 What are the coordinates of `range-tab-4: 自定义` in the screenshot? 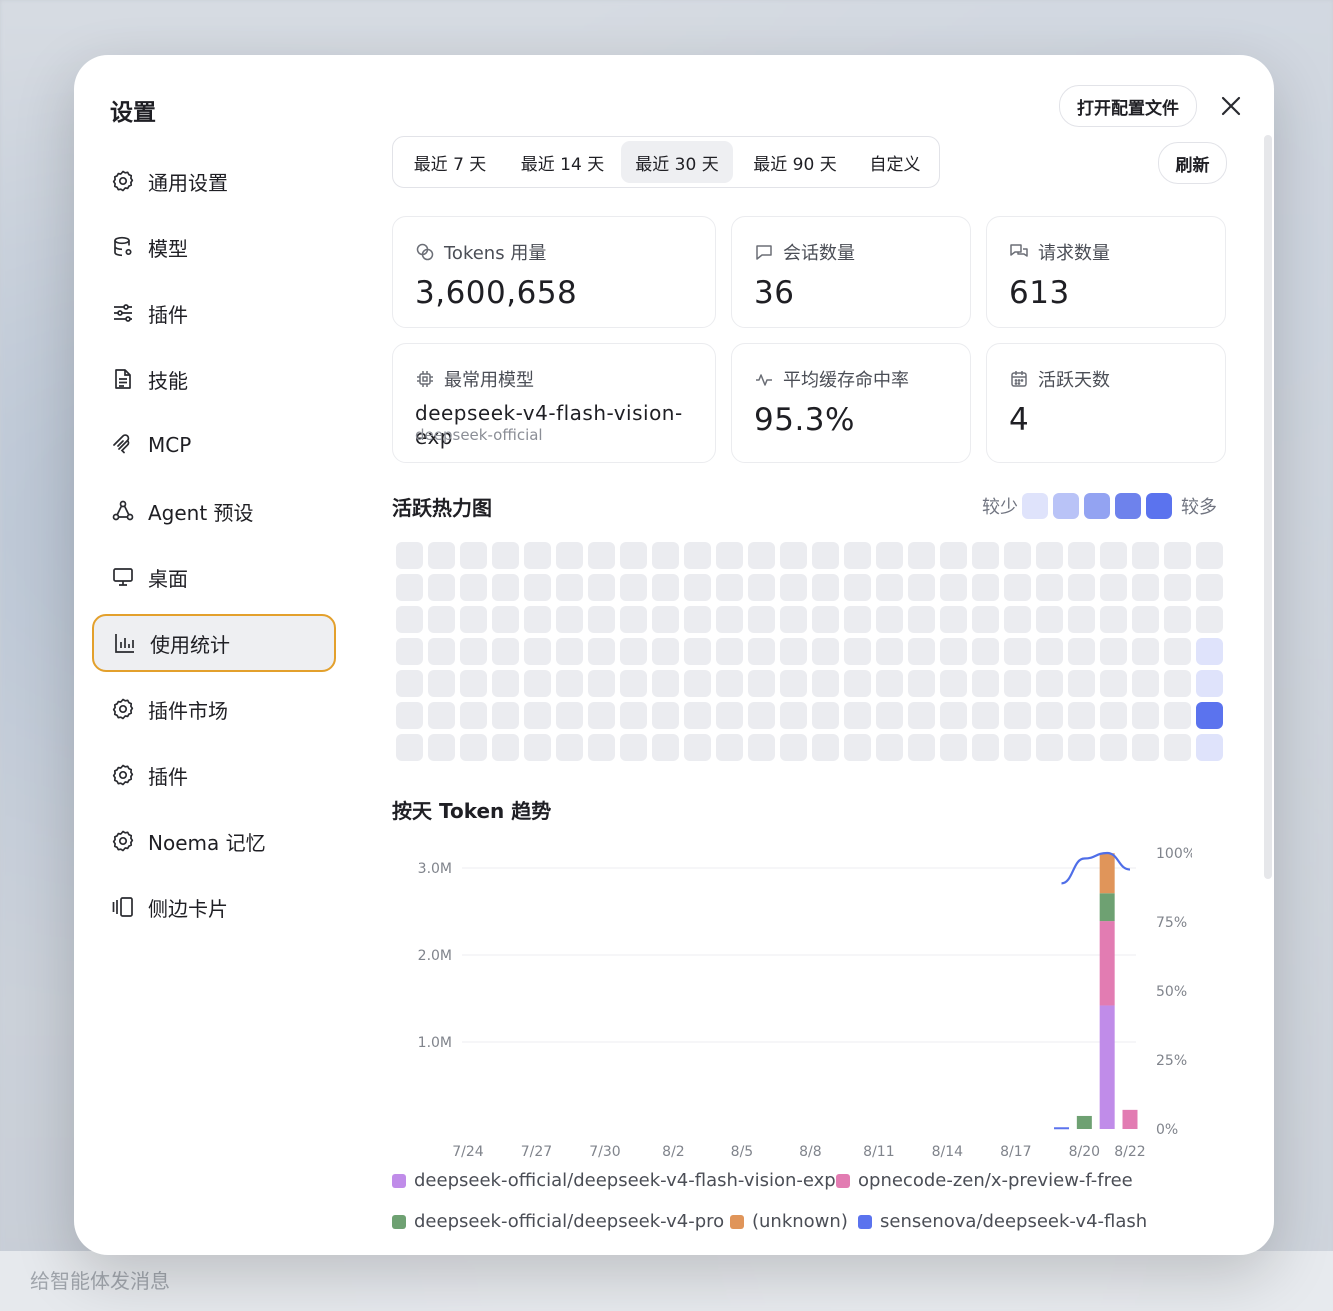 It's located at (895, 162).